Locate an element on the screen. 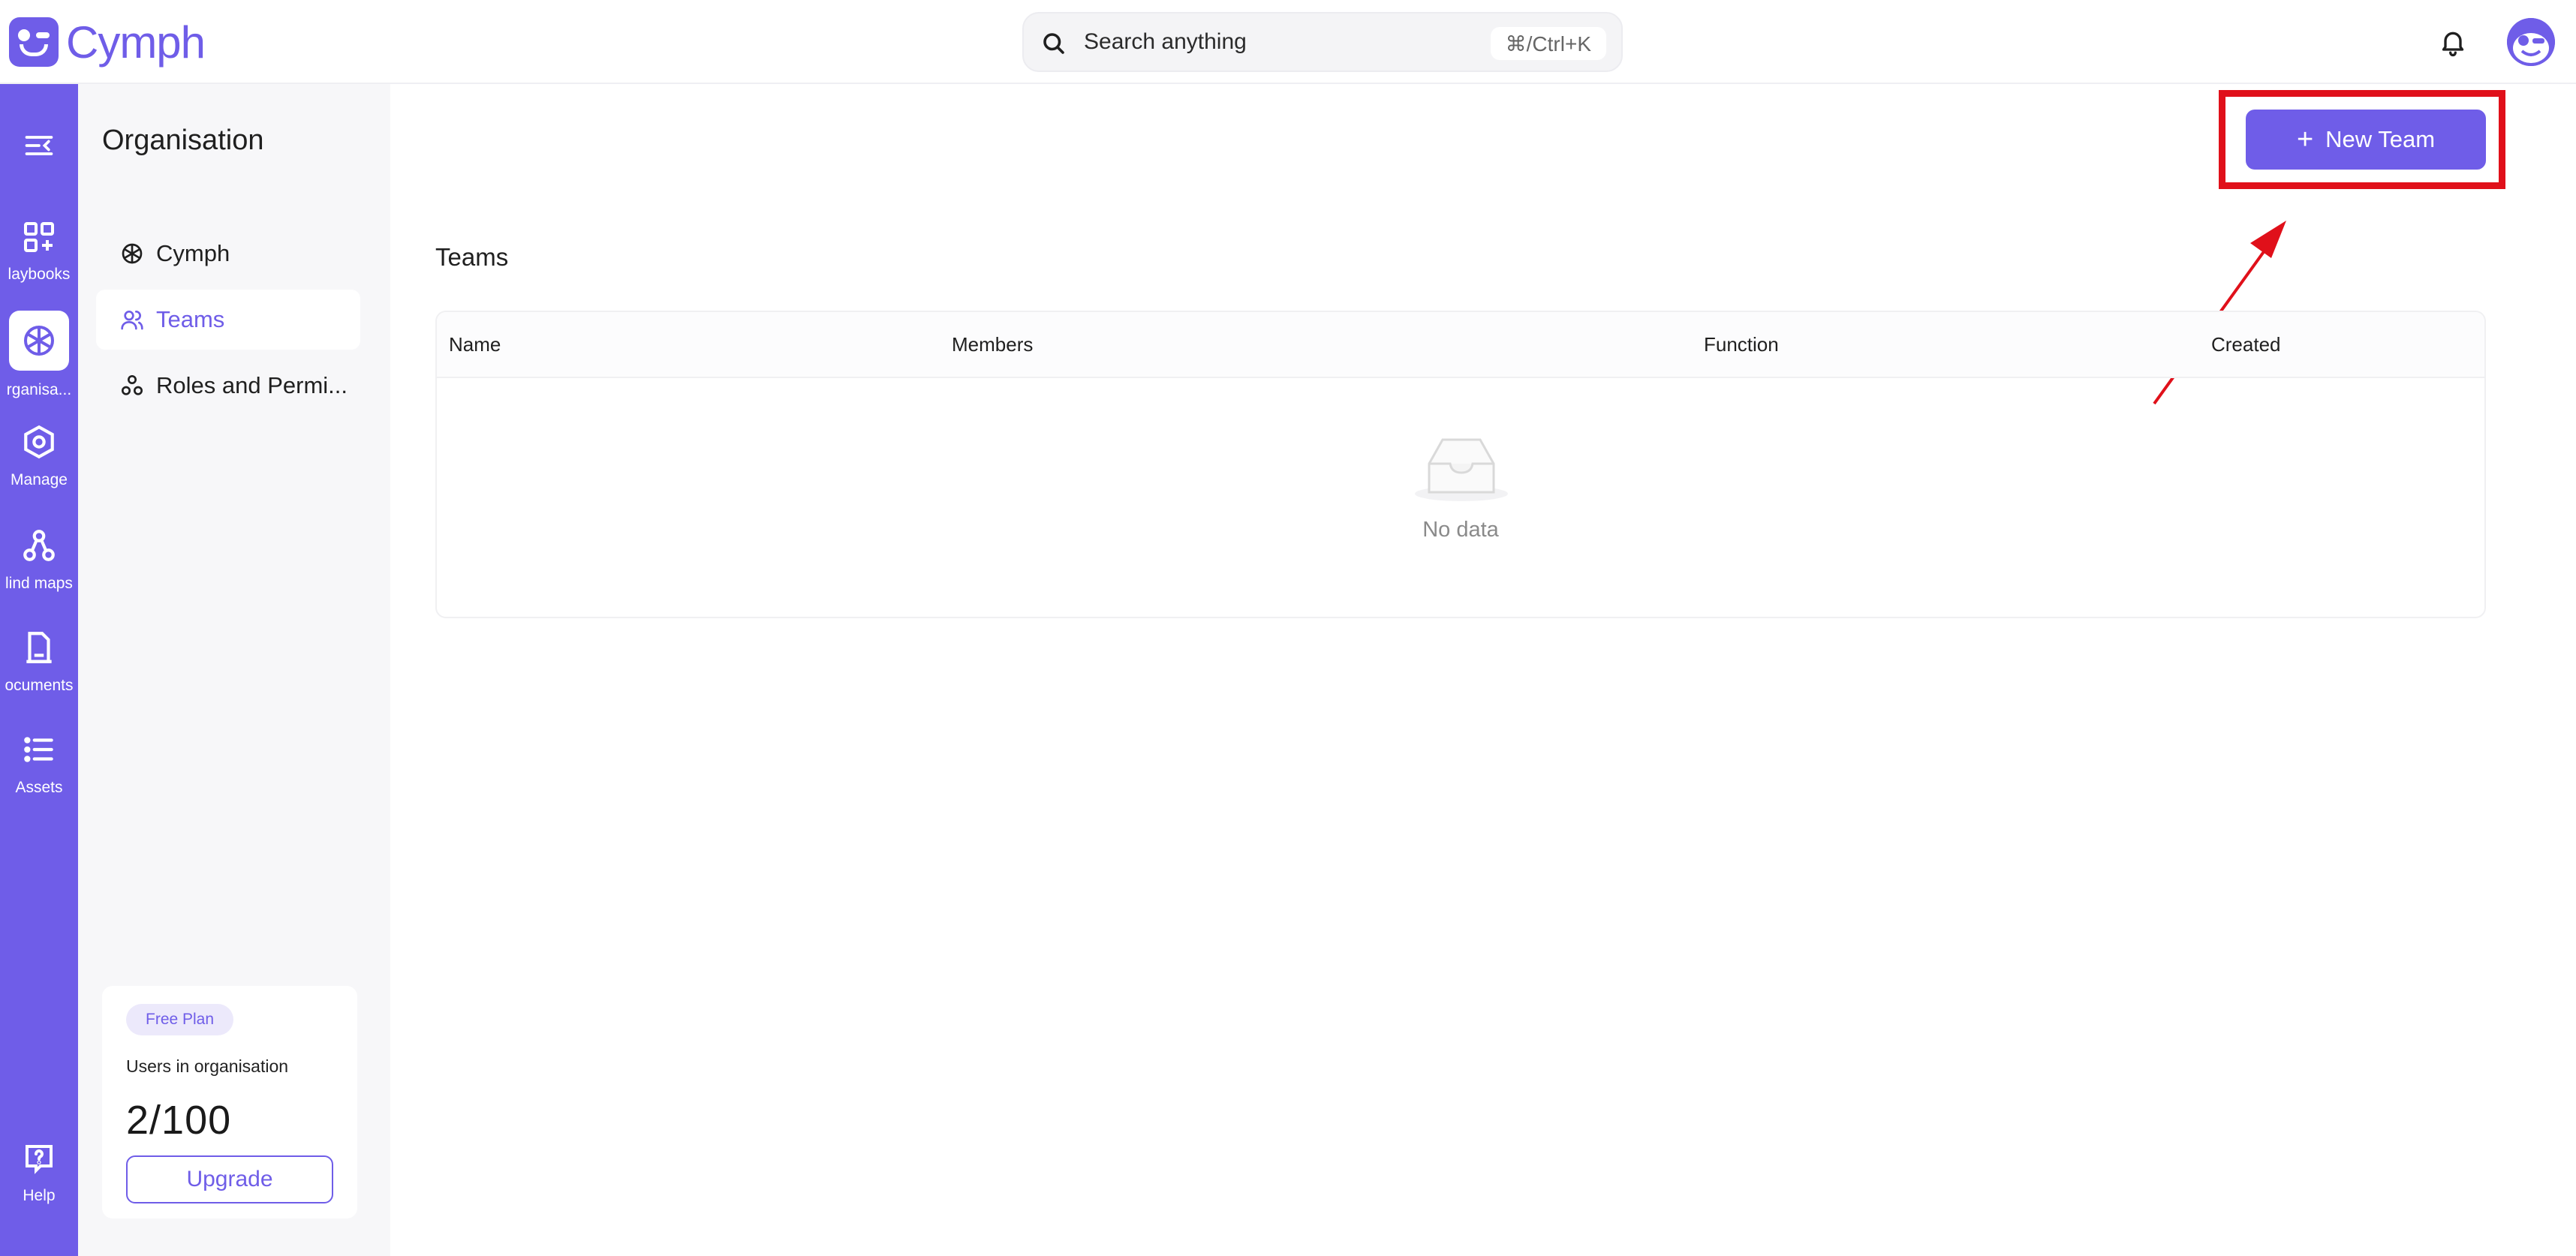 This screenshot has height=1256, width=2576. users-icon is located at coordinates (132, 320).